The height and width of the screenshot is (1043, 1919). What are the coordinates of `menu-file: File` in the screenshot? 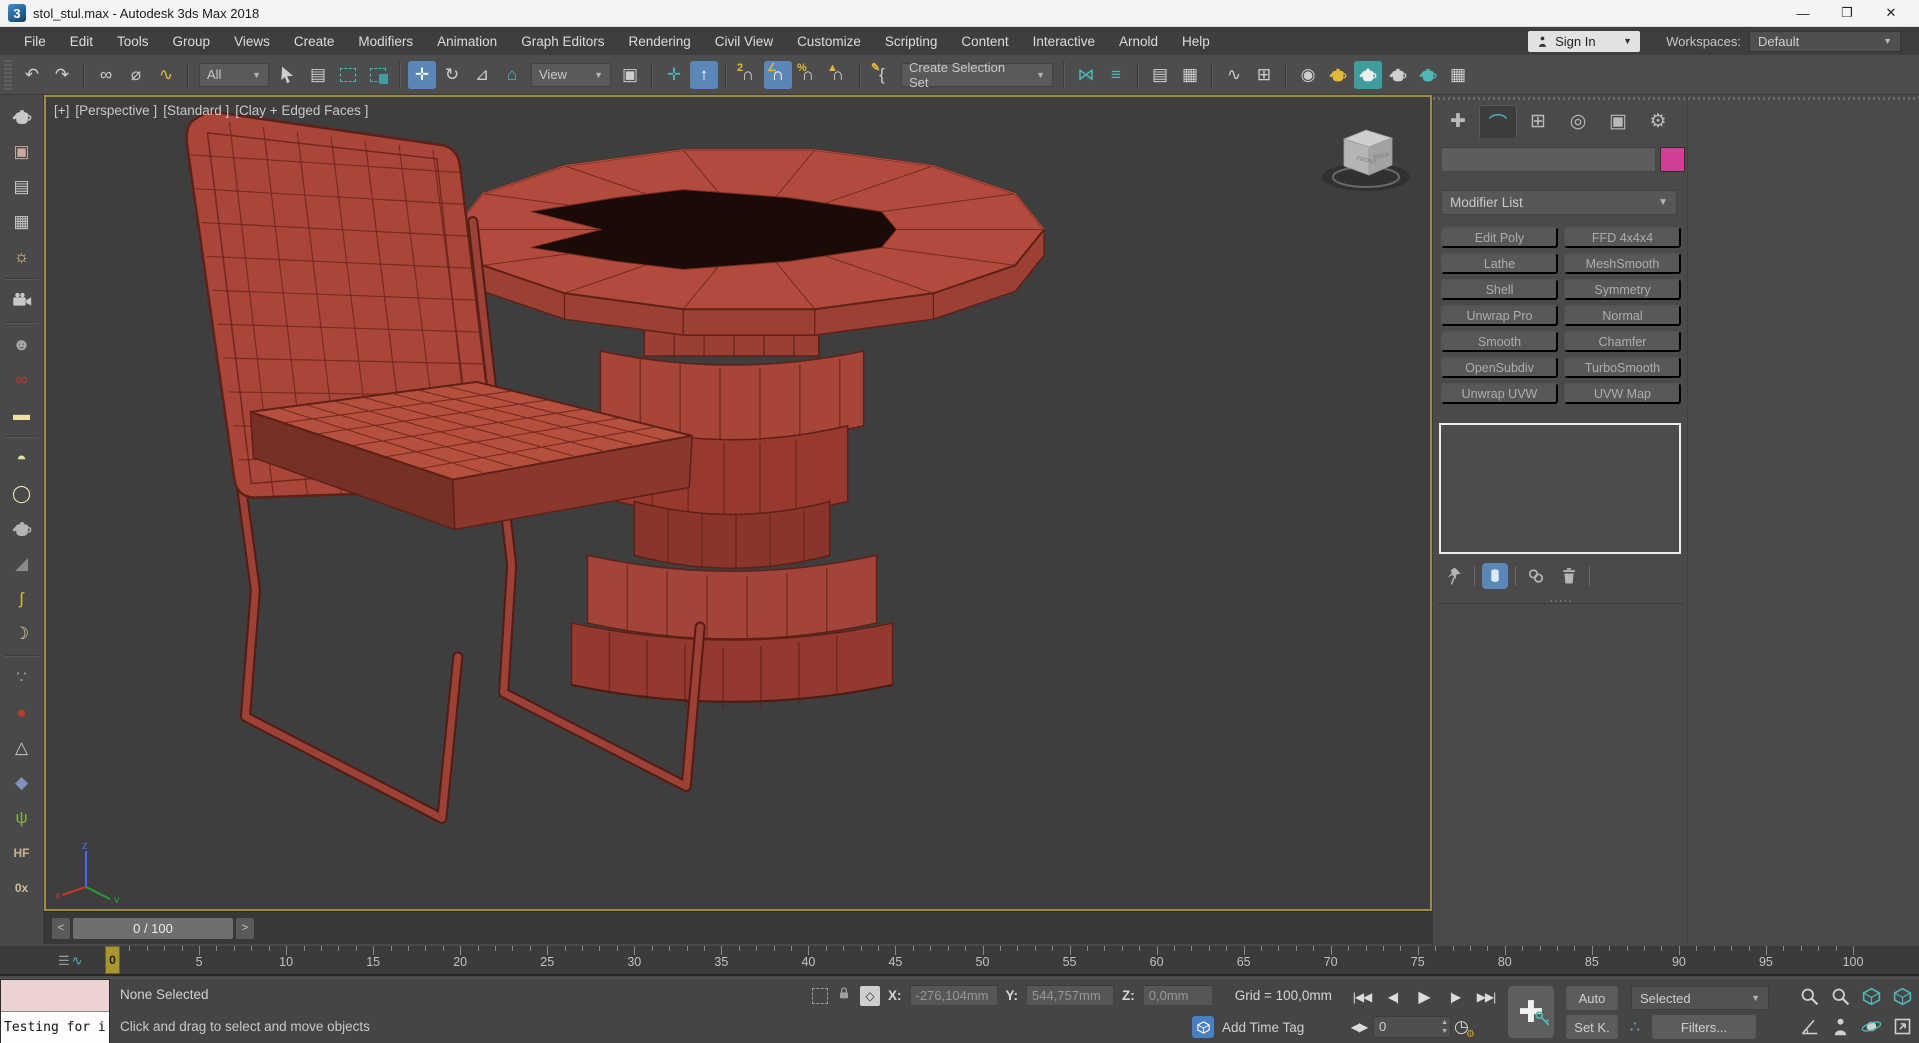 It's located at (35, 41).